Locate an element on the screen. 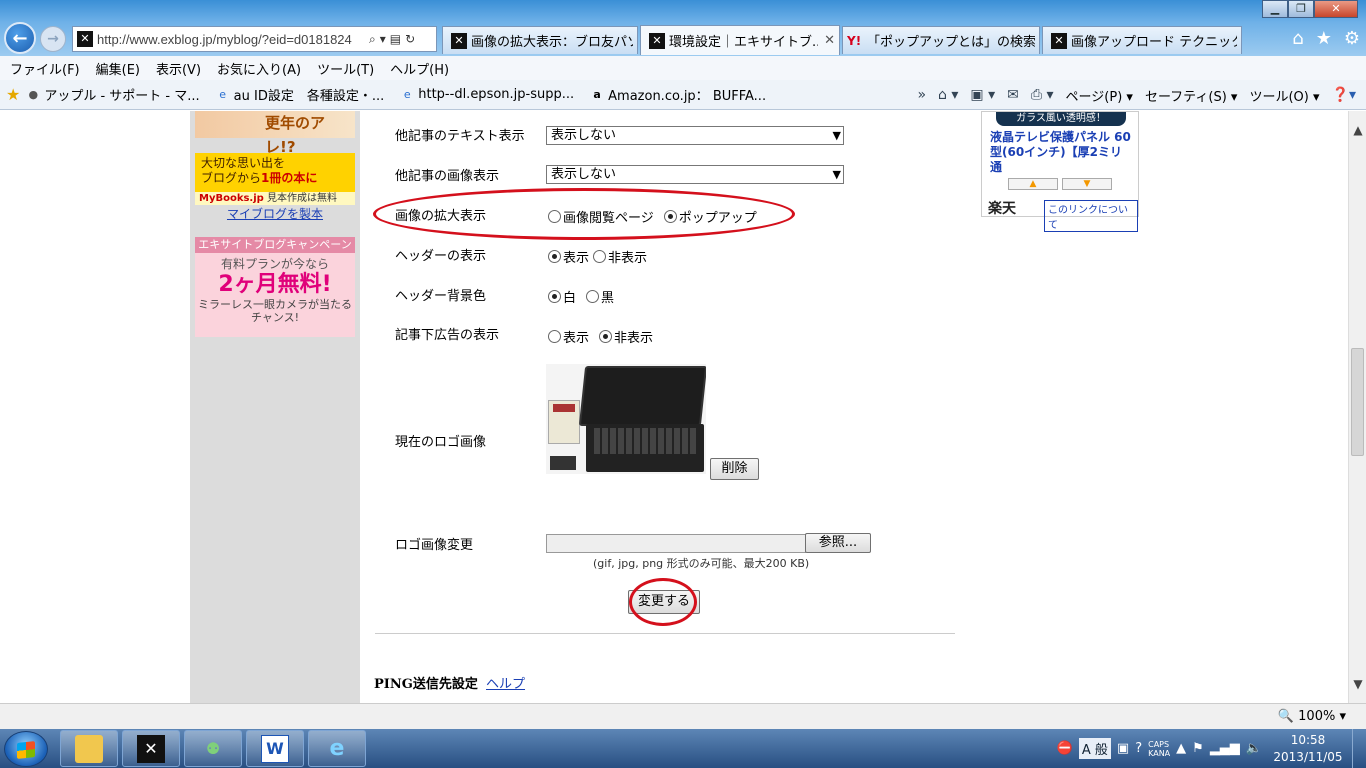  ad-text: 液晶テレビ保護パネル 60型(60インチ)【厚2ミリ通 is located at coordinates (1062, 152).